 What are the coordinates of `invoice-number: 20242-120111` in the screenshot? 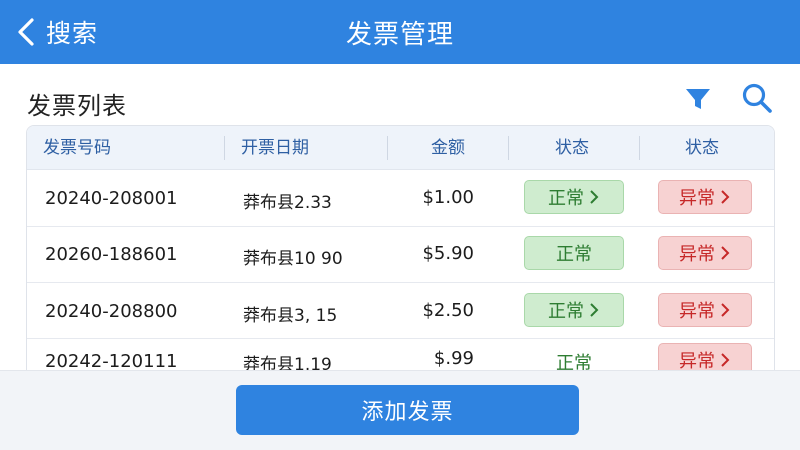 It's located at (111, 360).